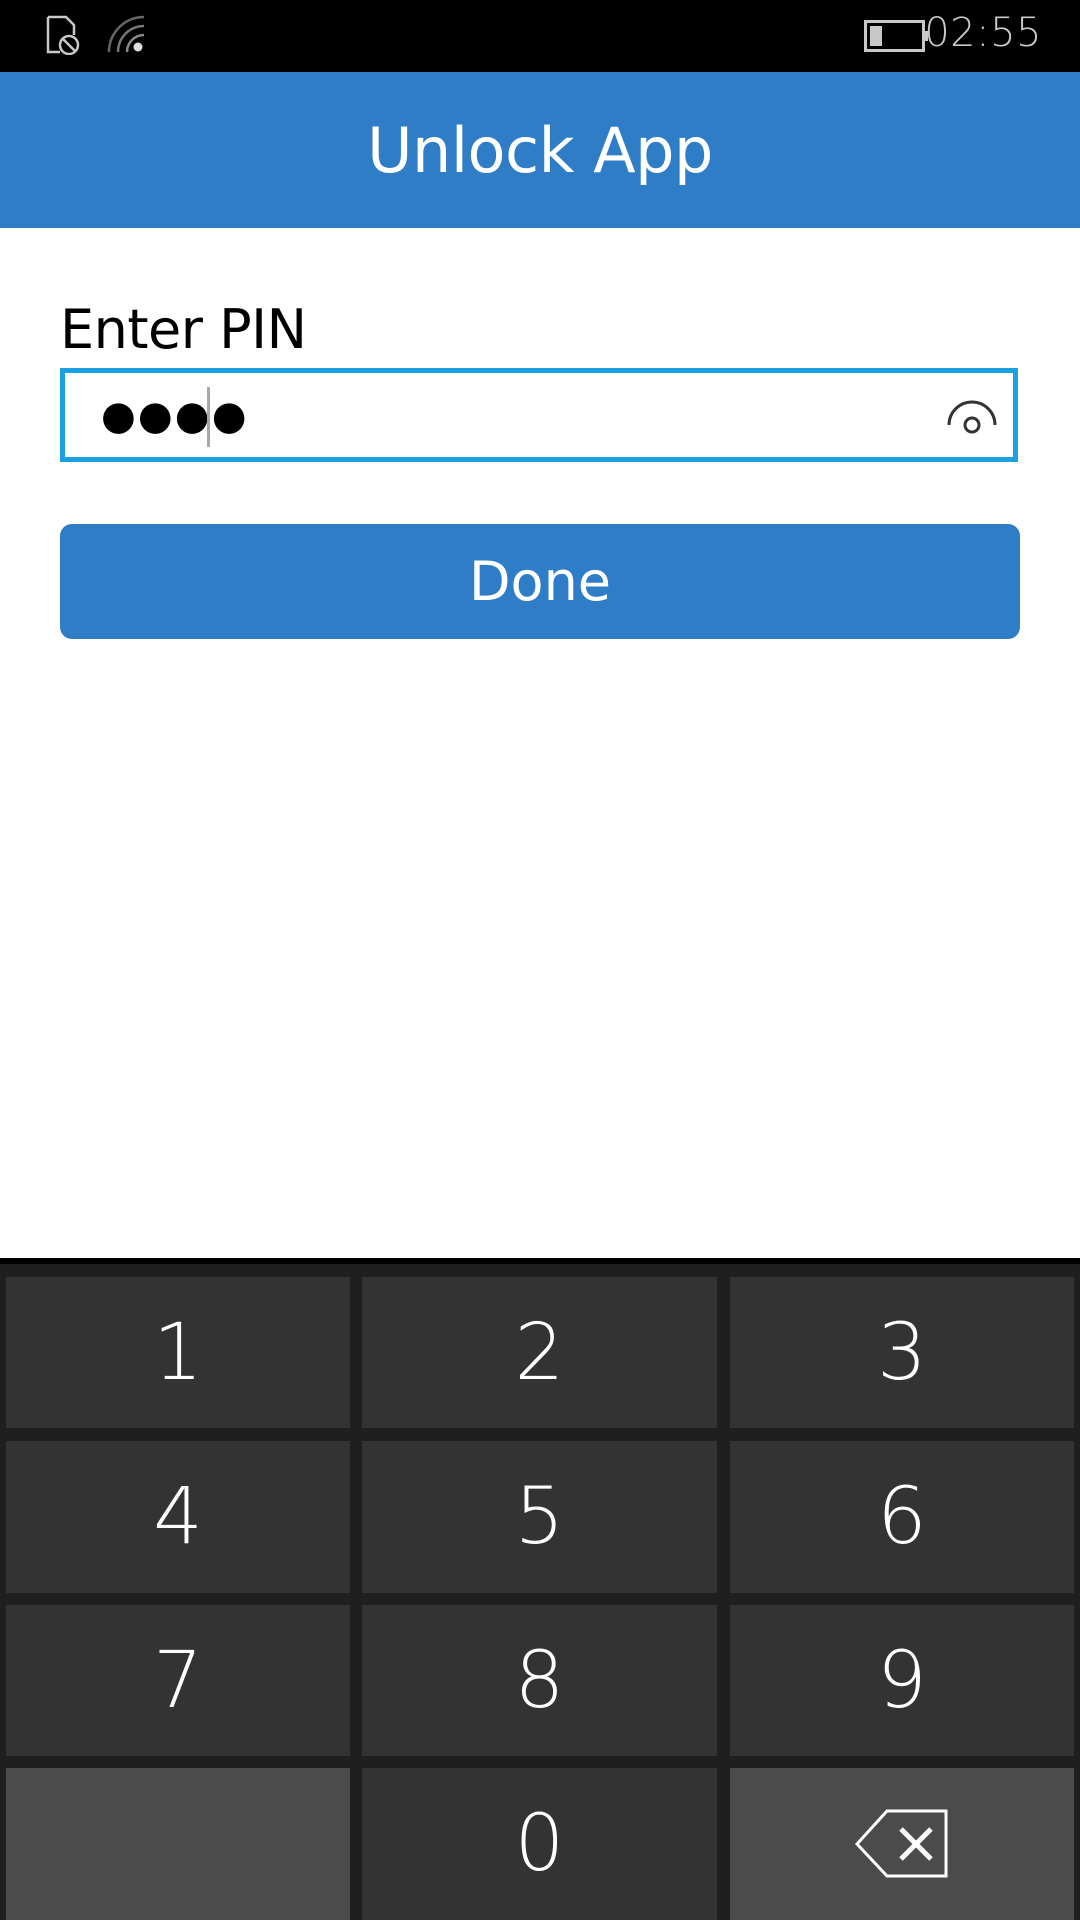 The height and width of the screenshot is (1920, 1080). Describe the element at coordinates (126, 34) in the screenshot. I see `wifi-signal-icon` at that location.